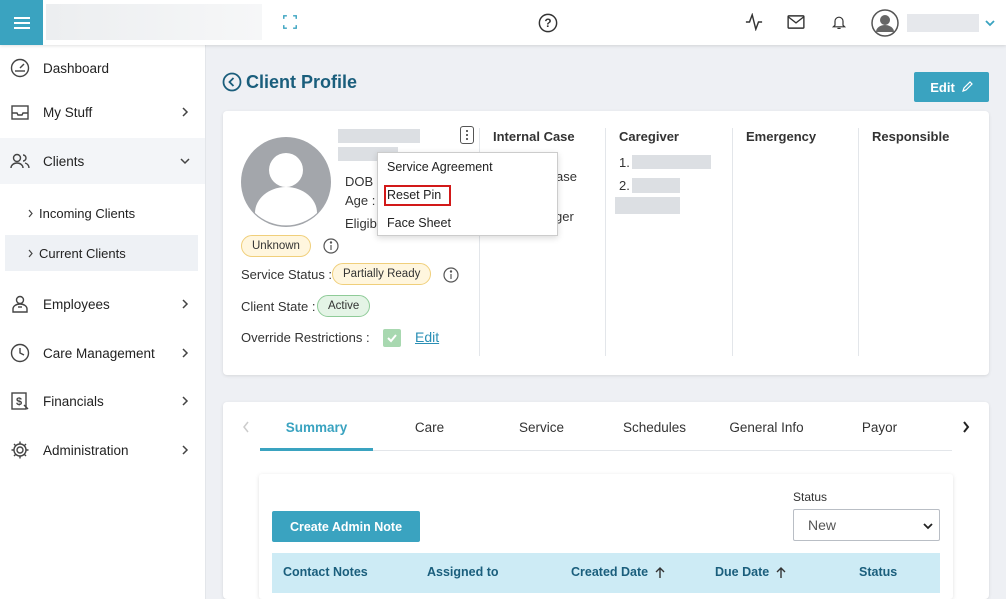  Describe the element at coordinates (566, 176) in the screenshot. I see `internal-case-partial: ase` at that location.